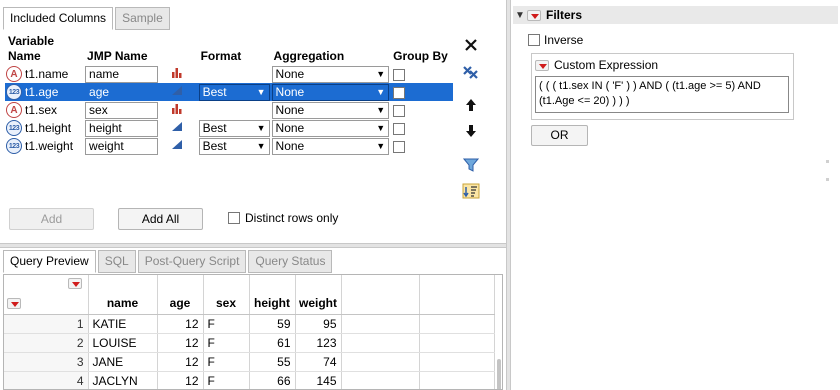  What do you see at coordinates (234, 218) in the screenshot?
I see `distinct-rows-checkbox` at bounding box center [234, 218].